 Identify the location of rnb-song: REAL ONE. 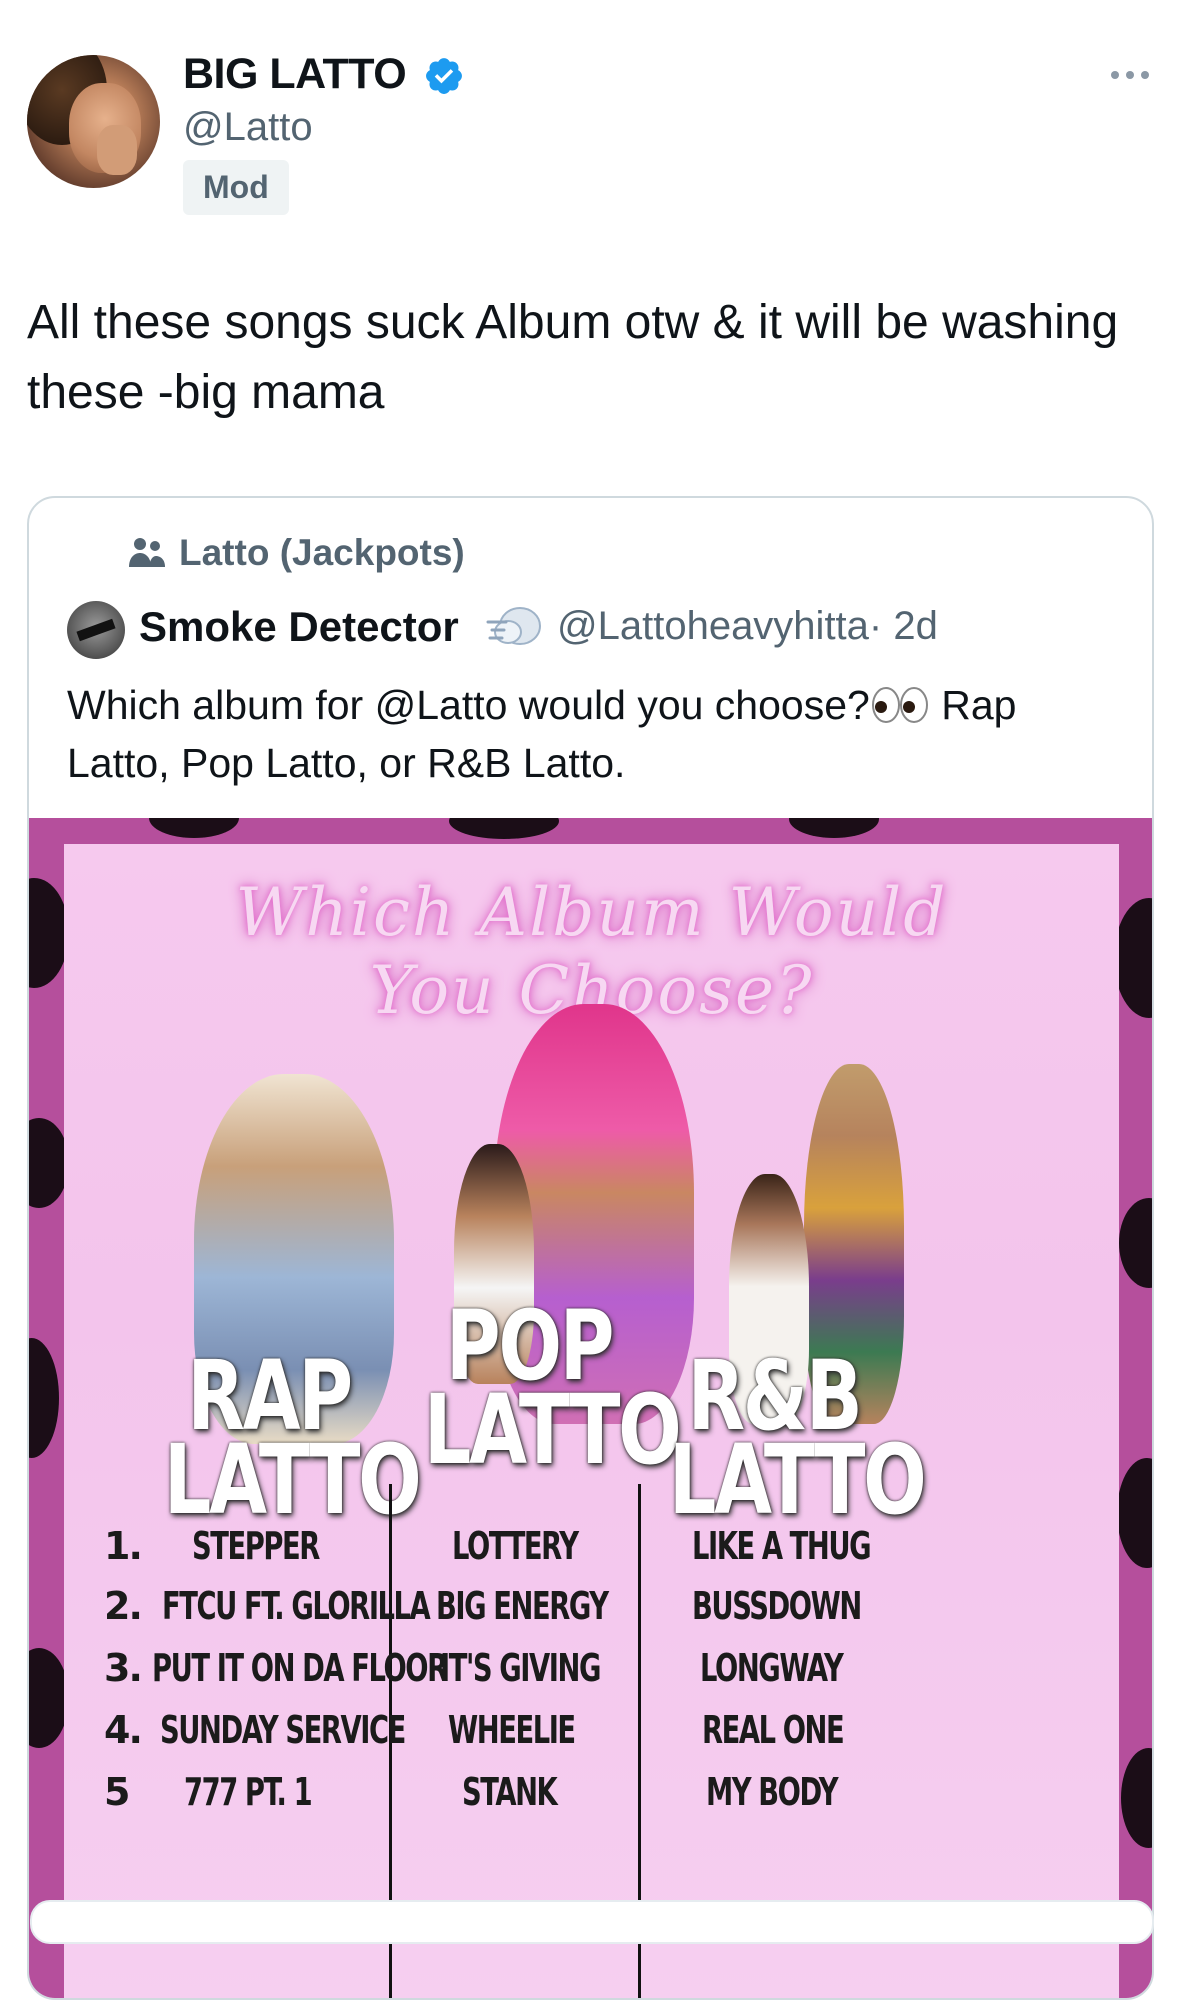
(773, 1730).